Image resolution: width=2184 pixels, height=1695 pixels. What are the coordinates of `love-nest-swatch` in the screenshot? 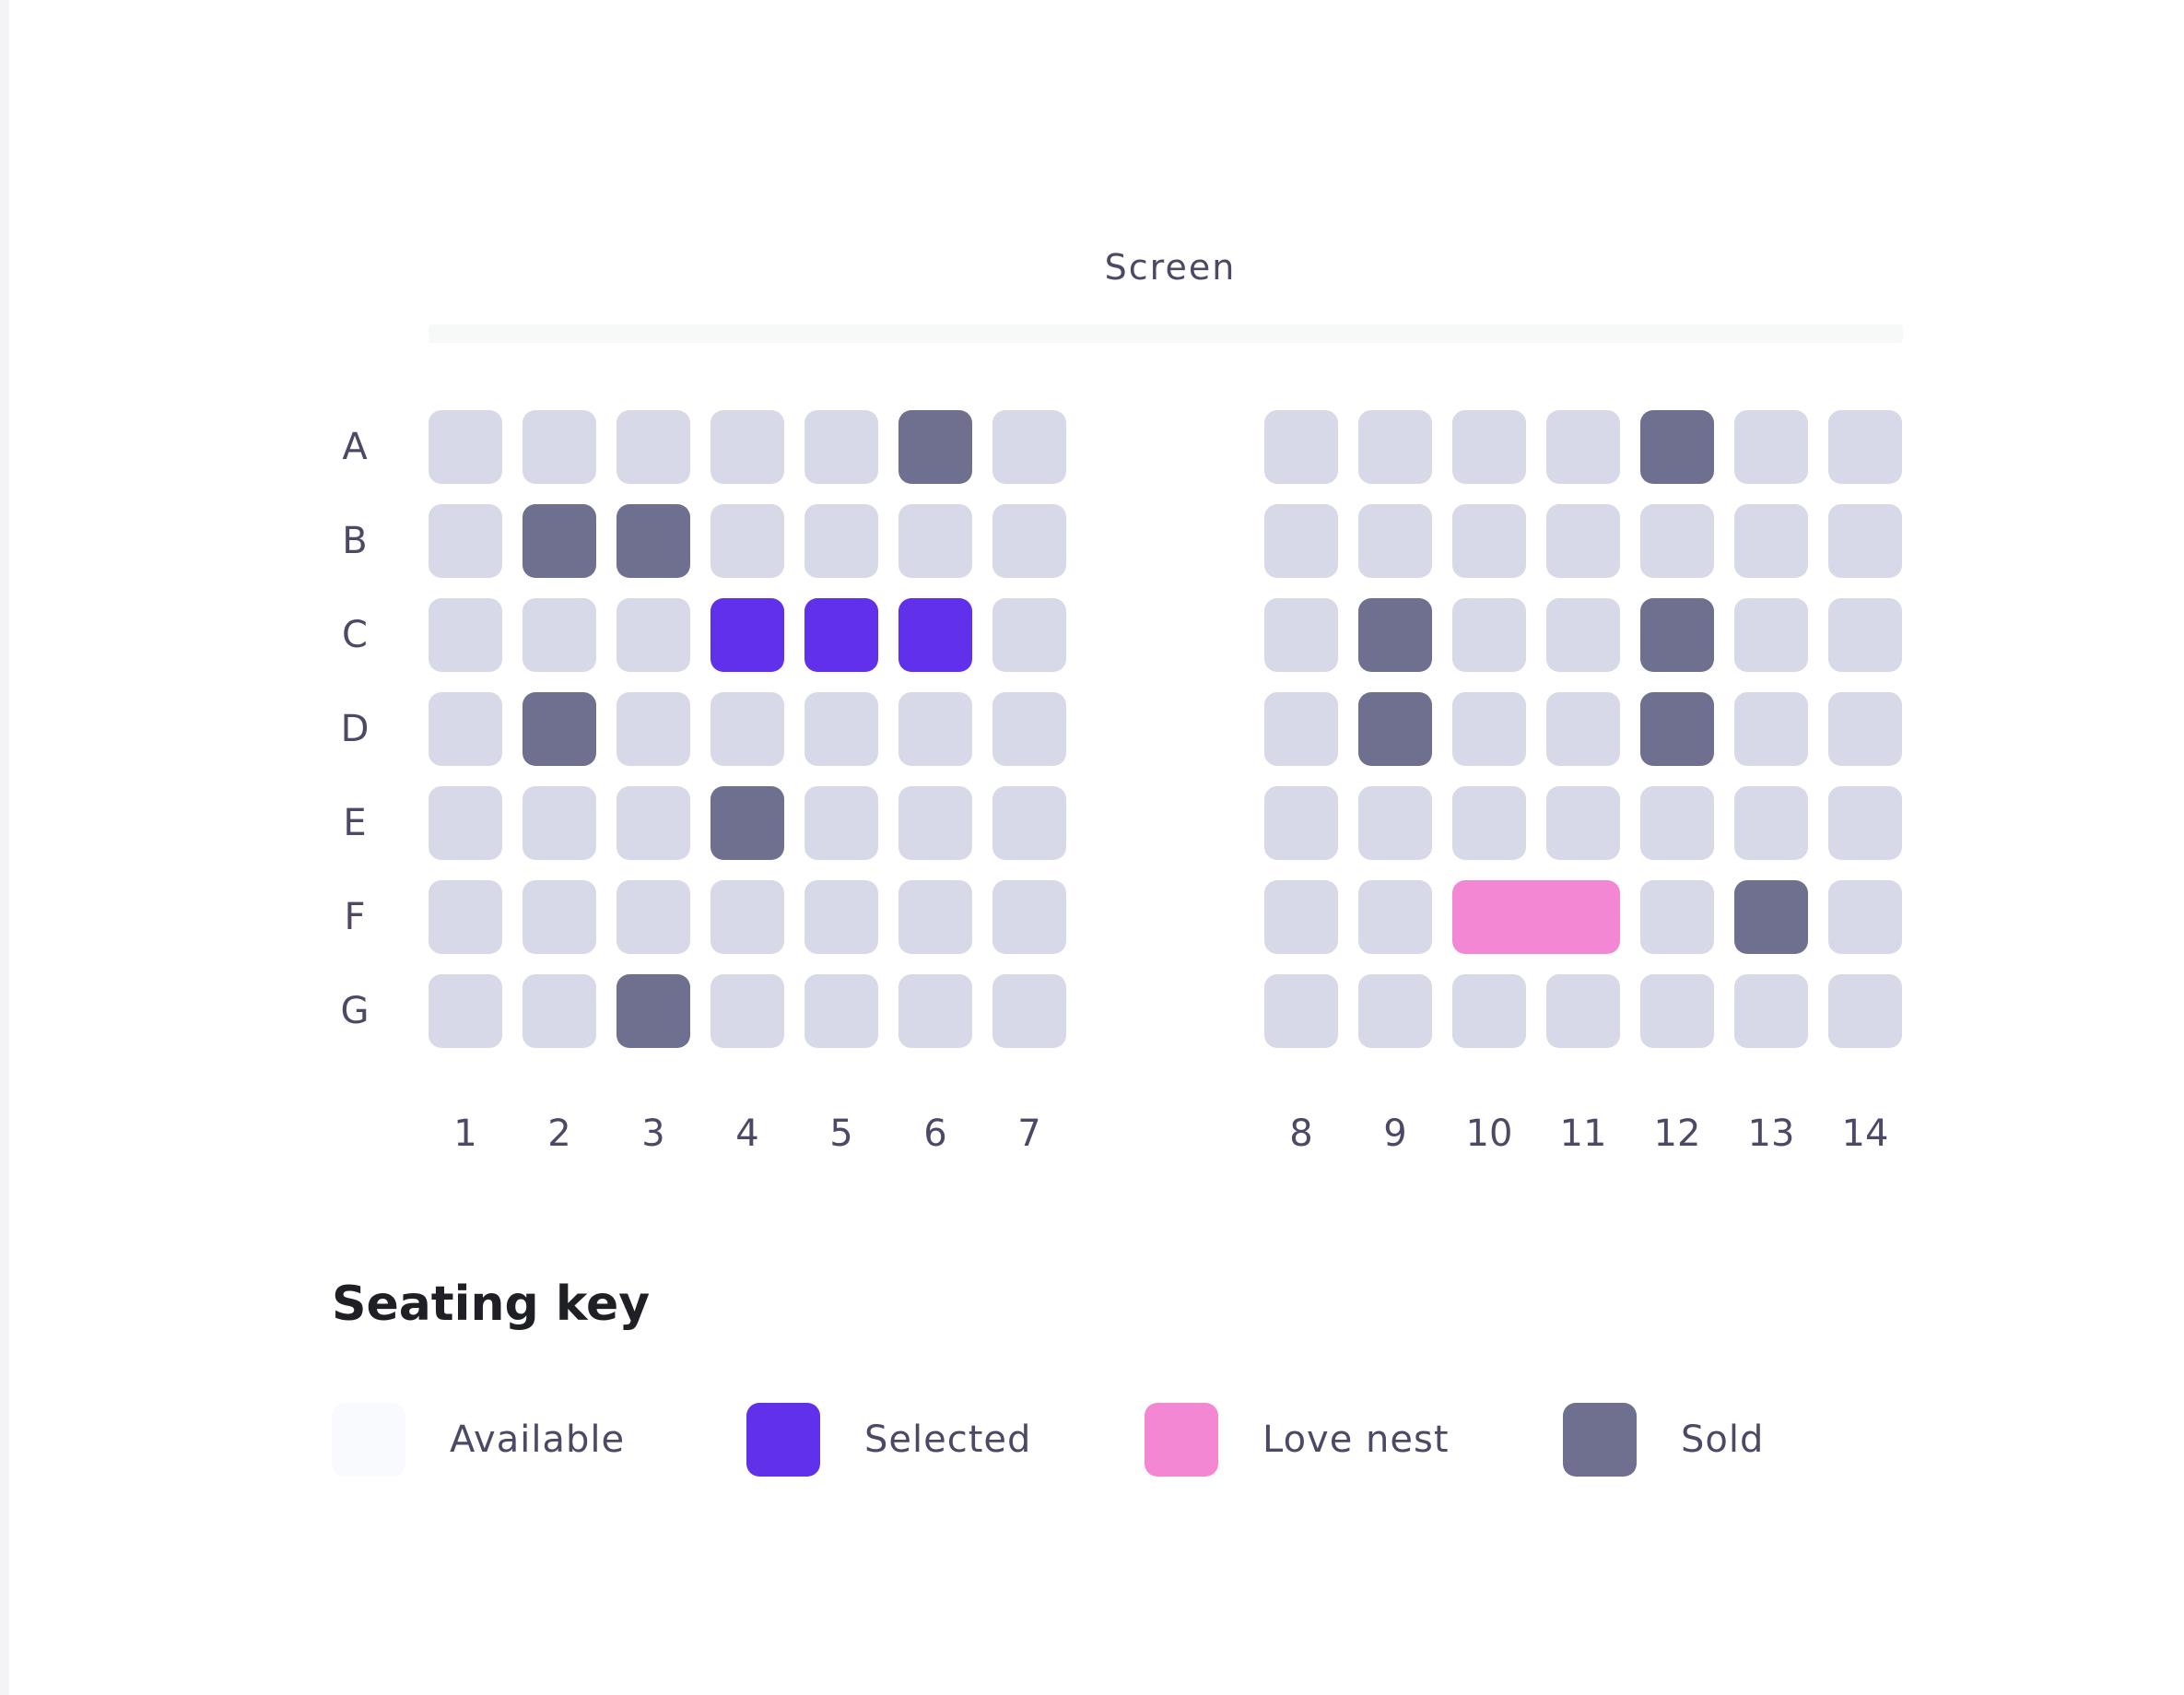 It's located at (1181, 1440).